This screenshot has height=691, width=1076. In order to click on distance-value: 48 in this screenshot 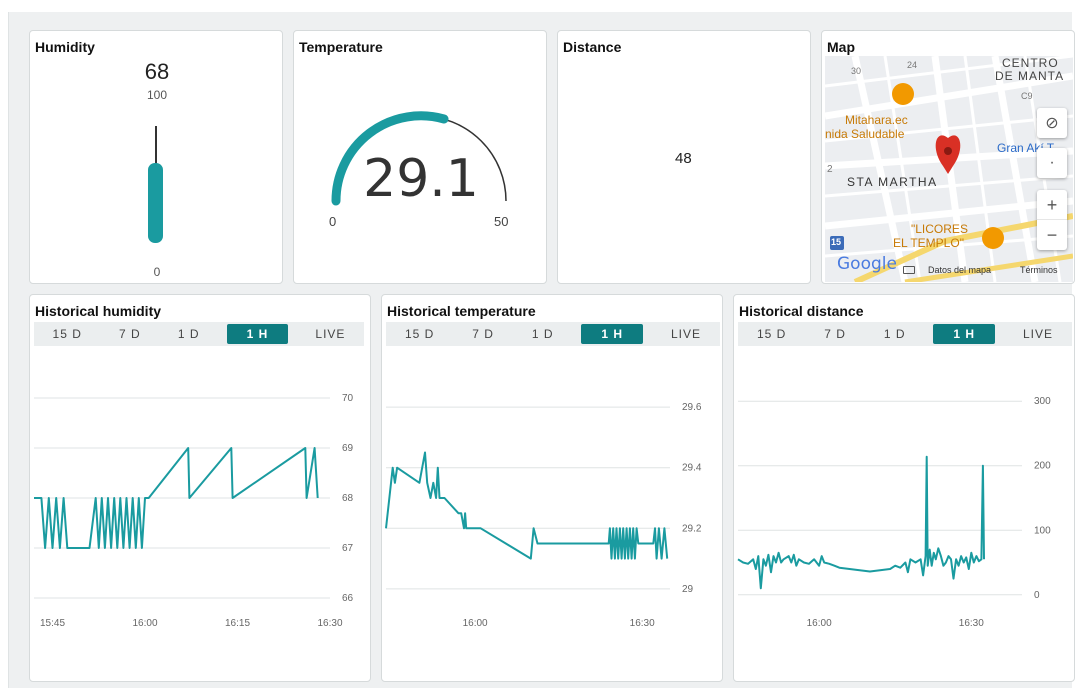, I will do `click(683, 158)`.